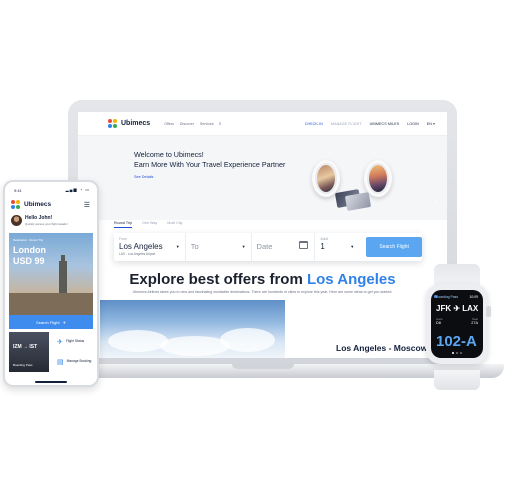 The height and width of the screenshot is (493, 506). Describe the element at coordinates (77, 189) in the screenshot. I see `status-icons: ▂▄▆ ◔ ▭` at that location.